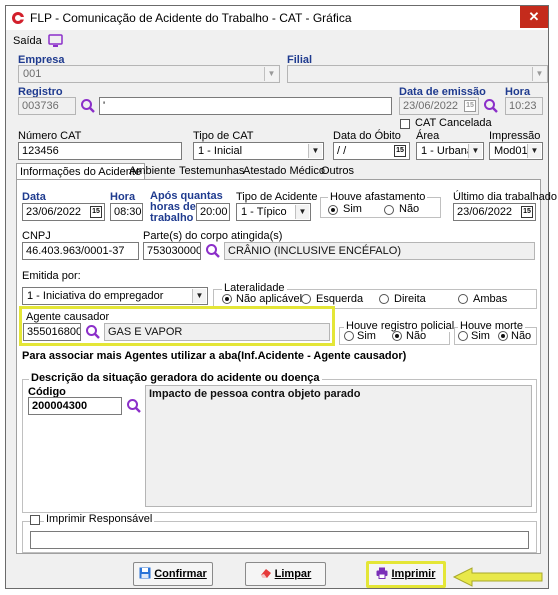 The width and height of the screenshot is (558, 595). What do you see at coordinates (123, 197) in the screenshot?
I see `hora-acidente-label: Hora` at bounding box center [123, 197].